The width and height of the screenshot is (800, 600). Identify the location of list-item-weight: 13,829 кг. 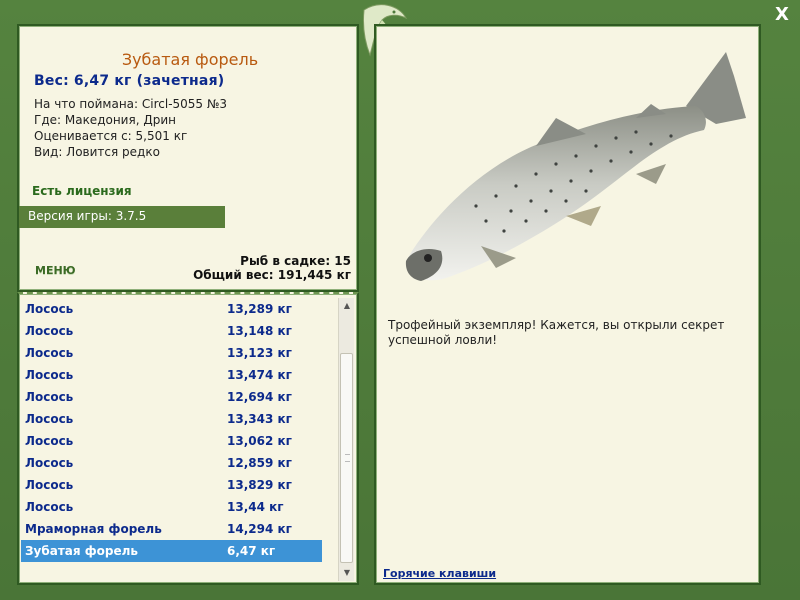
(259, 485).